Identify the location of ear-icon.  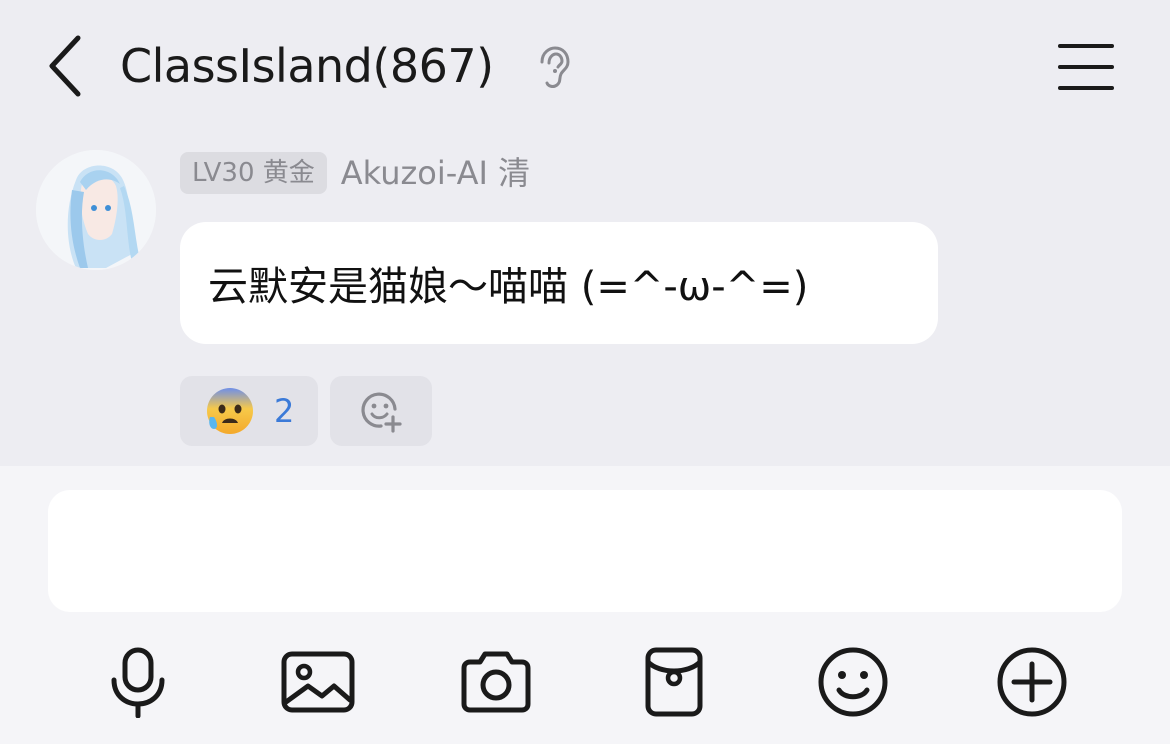
(555, 67).